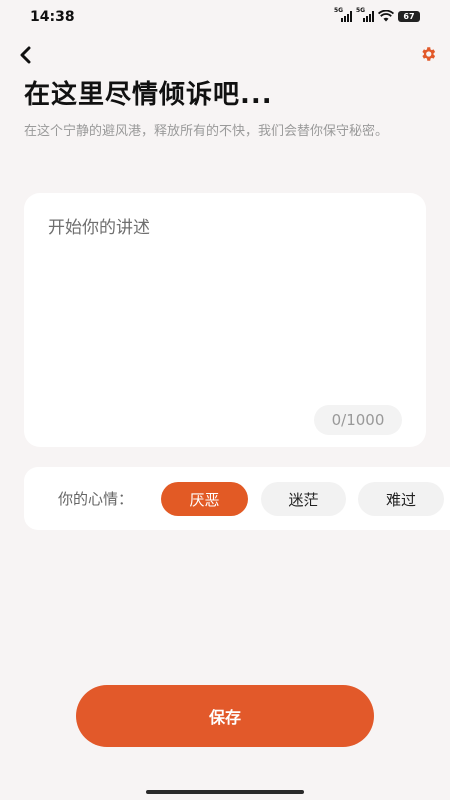  I want to click on mood-label: 你的心情：, so click(96, 499).